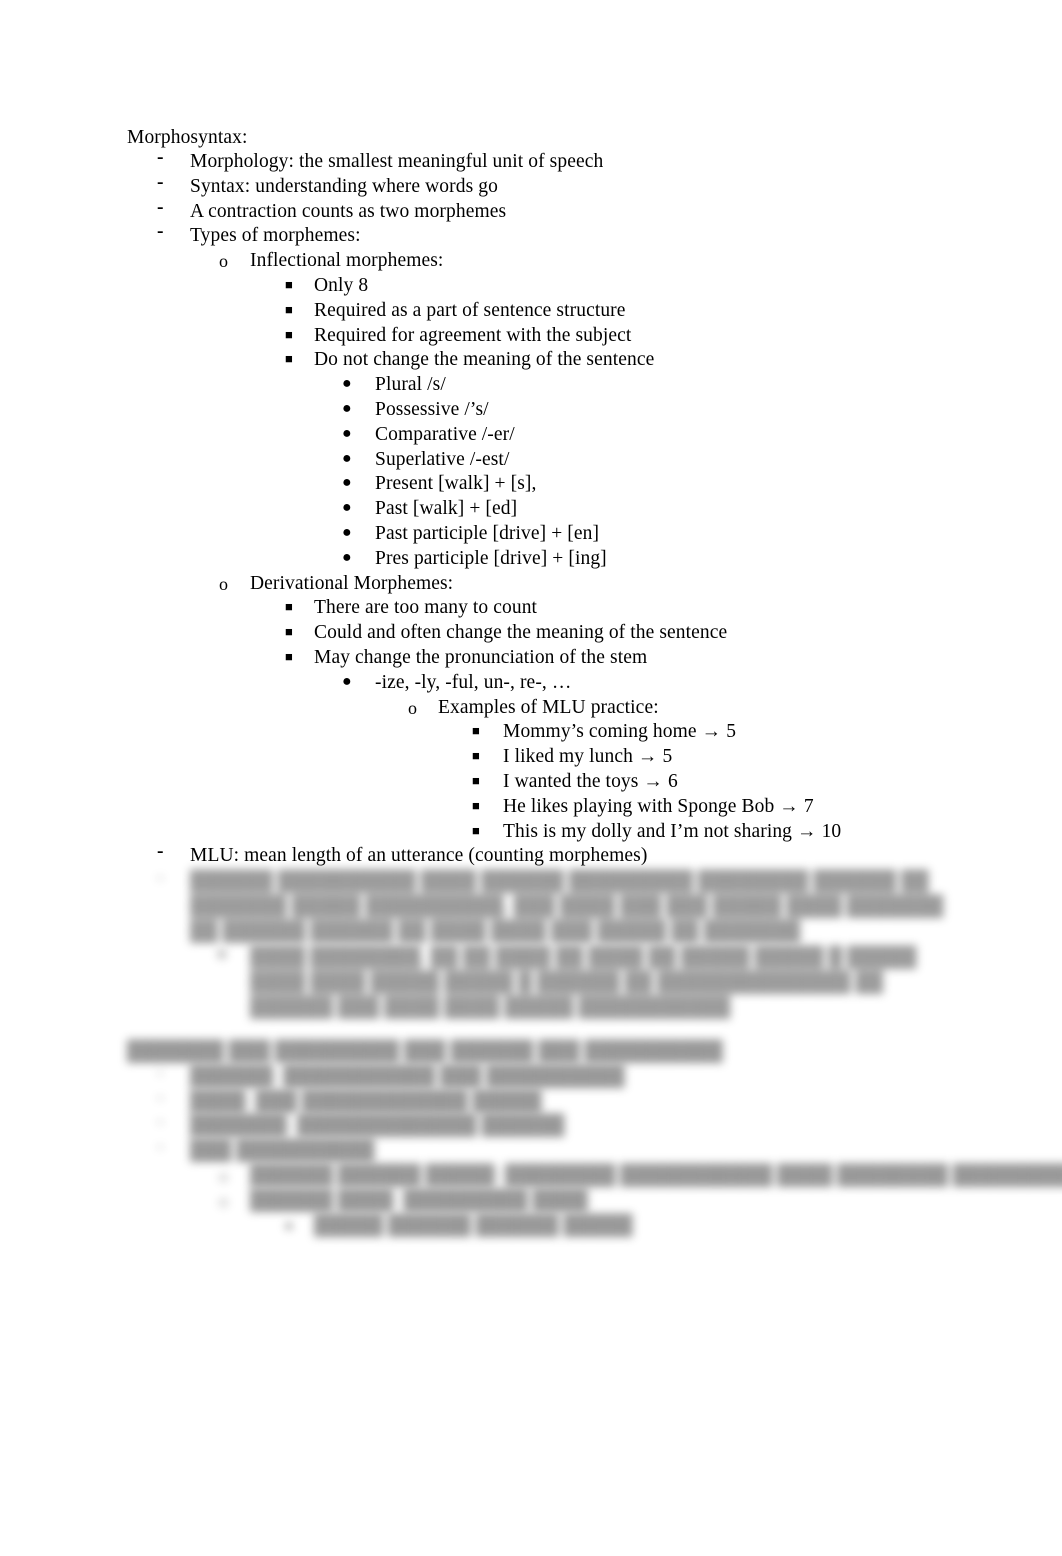 This screenshot has width=1062, height=1556. I want to click on outline-item-level-3: ■ Required for agreement with the subject, so click(420, 336).